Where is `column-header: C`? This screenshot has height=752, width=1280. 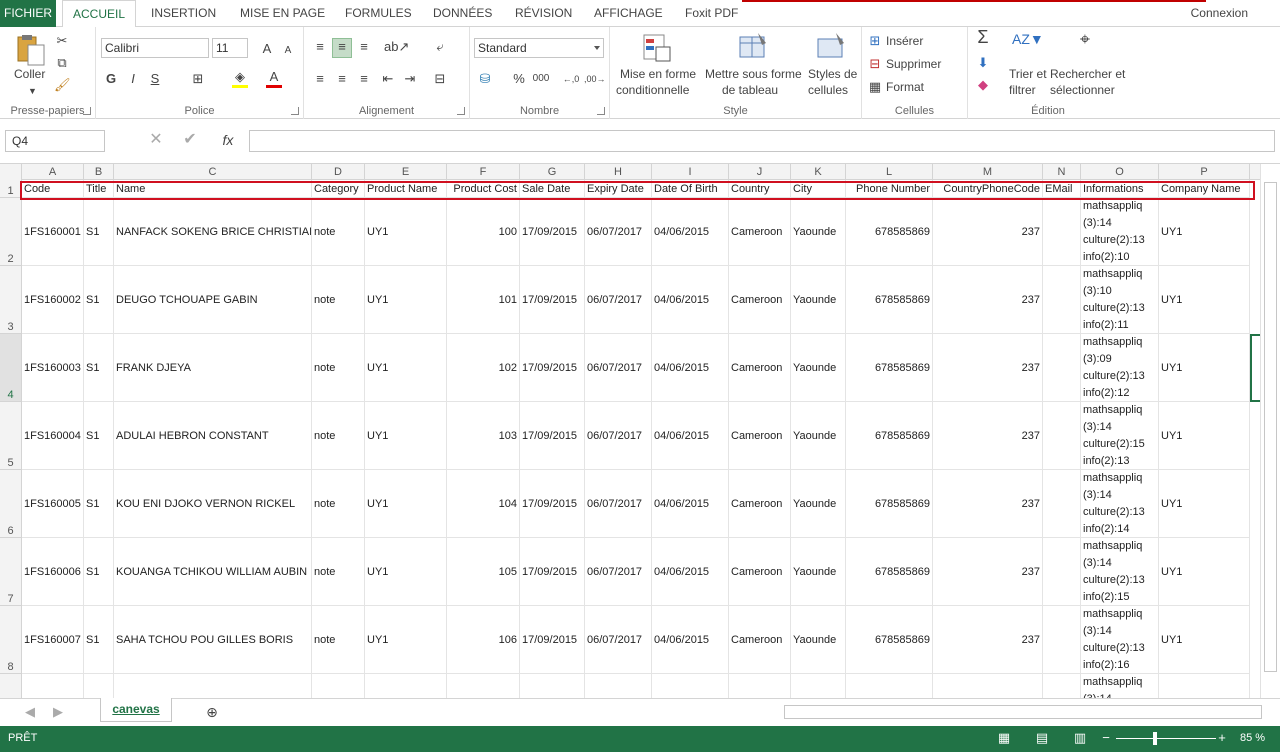 column-header: C is located at coordinates (213, 172).